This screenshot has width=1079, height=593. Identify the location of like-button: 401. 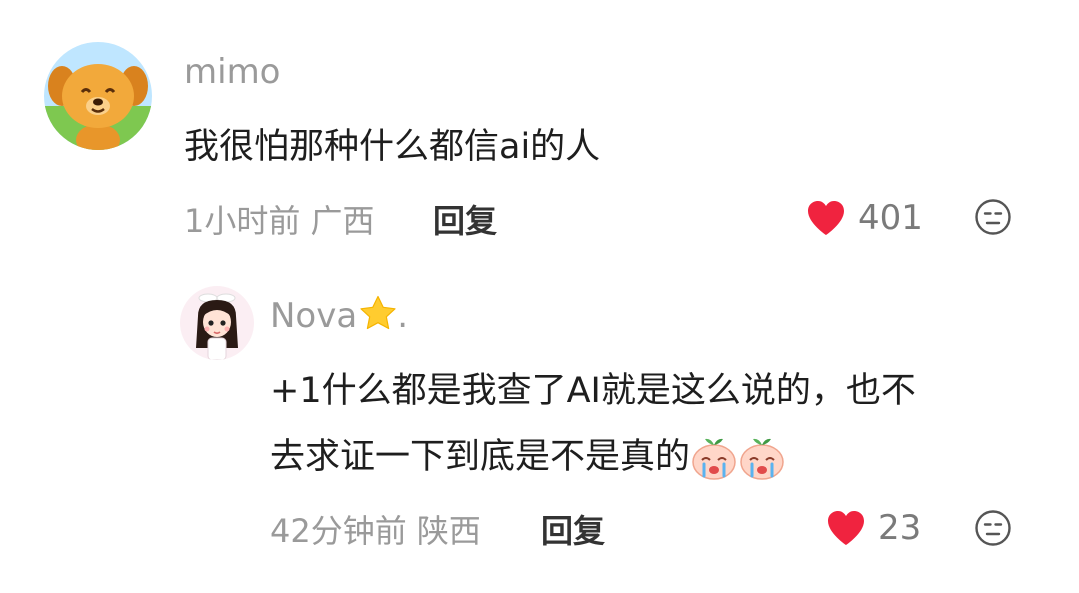
(864, 218).